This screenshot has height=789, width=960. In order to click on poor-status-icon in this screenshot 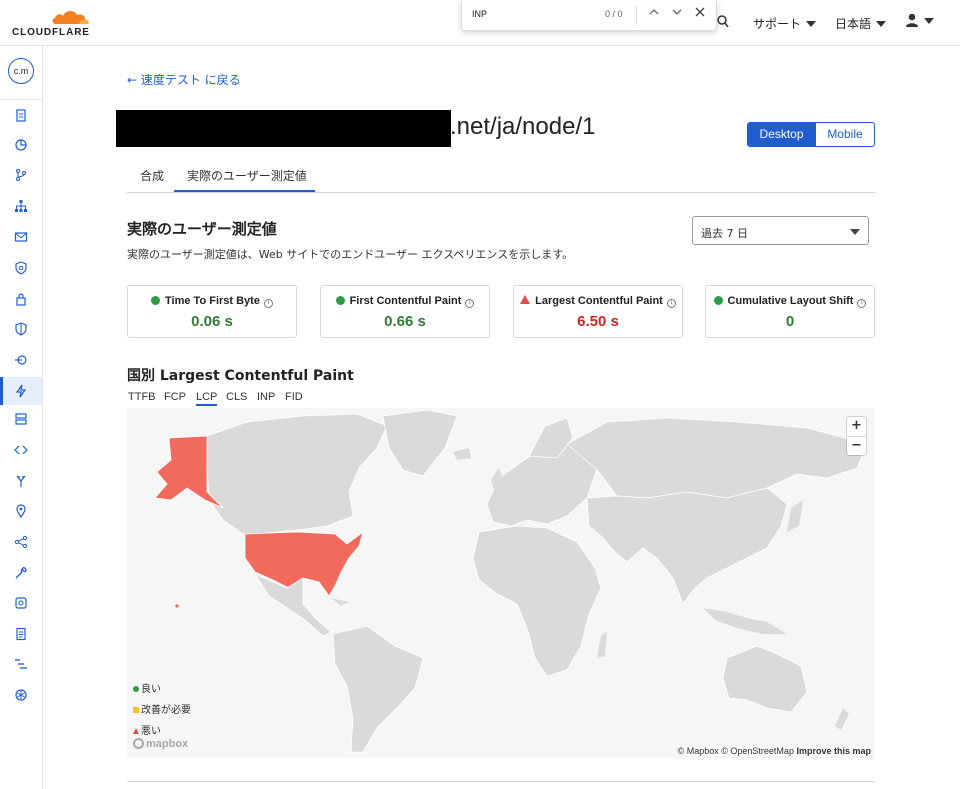, I will do `click(525, 299)`.